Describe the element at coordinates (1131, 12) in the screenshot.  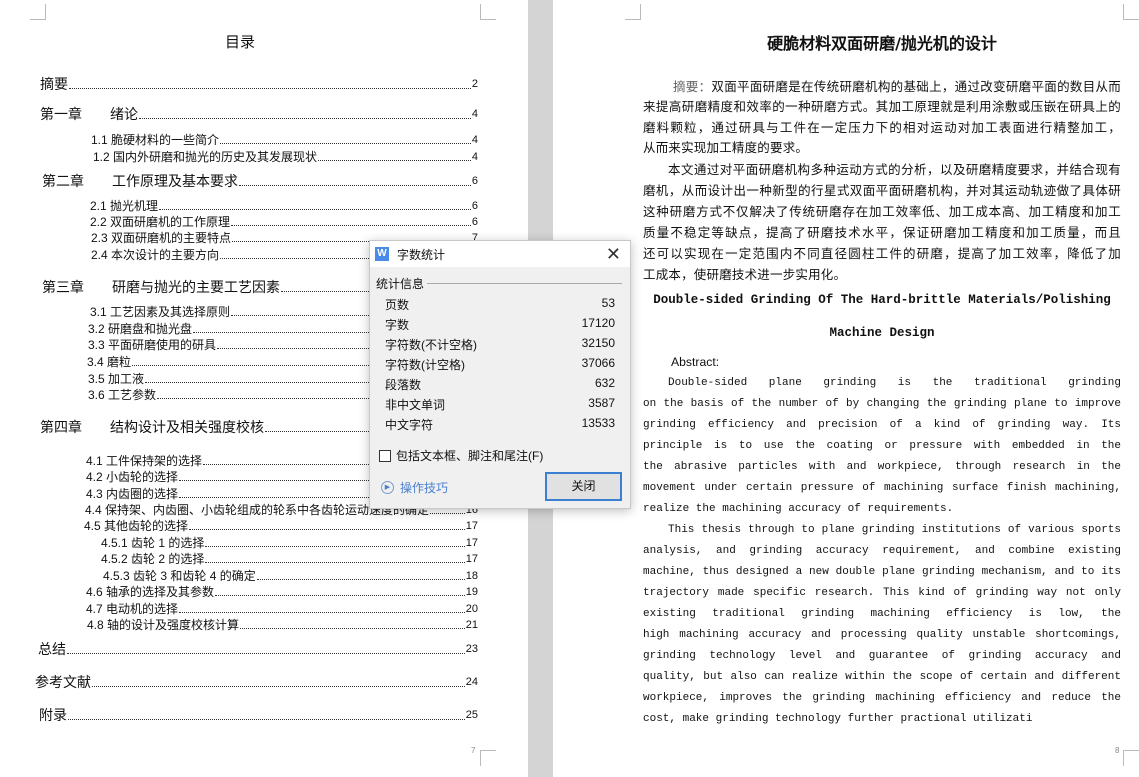
I see `page-corner-mark` at that location.